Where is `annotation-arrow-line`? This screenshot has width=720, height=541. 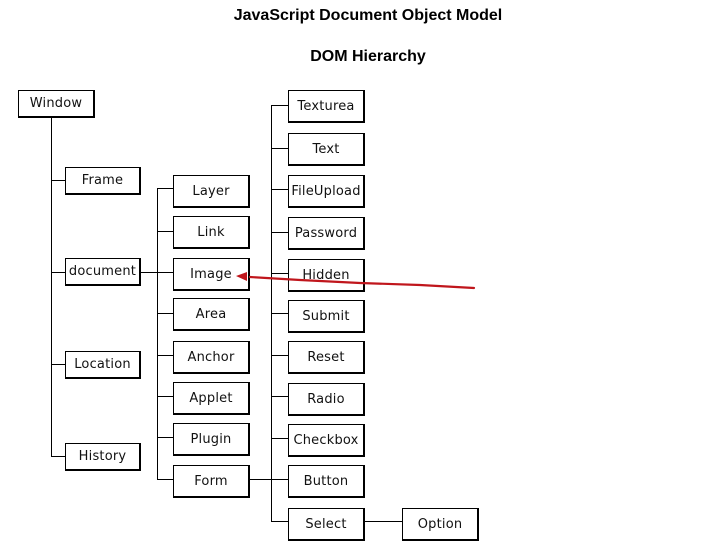 annotation-arrow-line is located at coordinates (362, 282).